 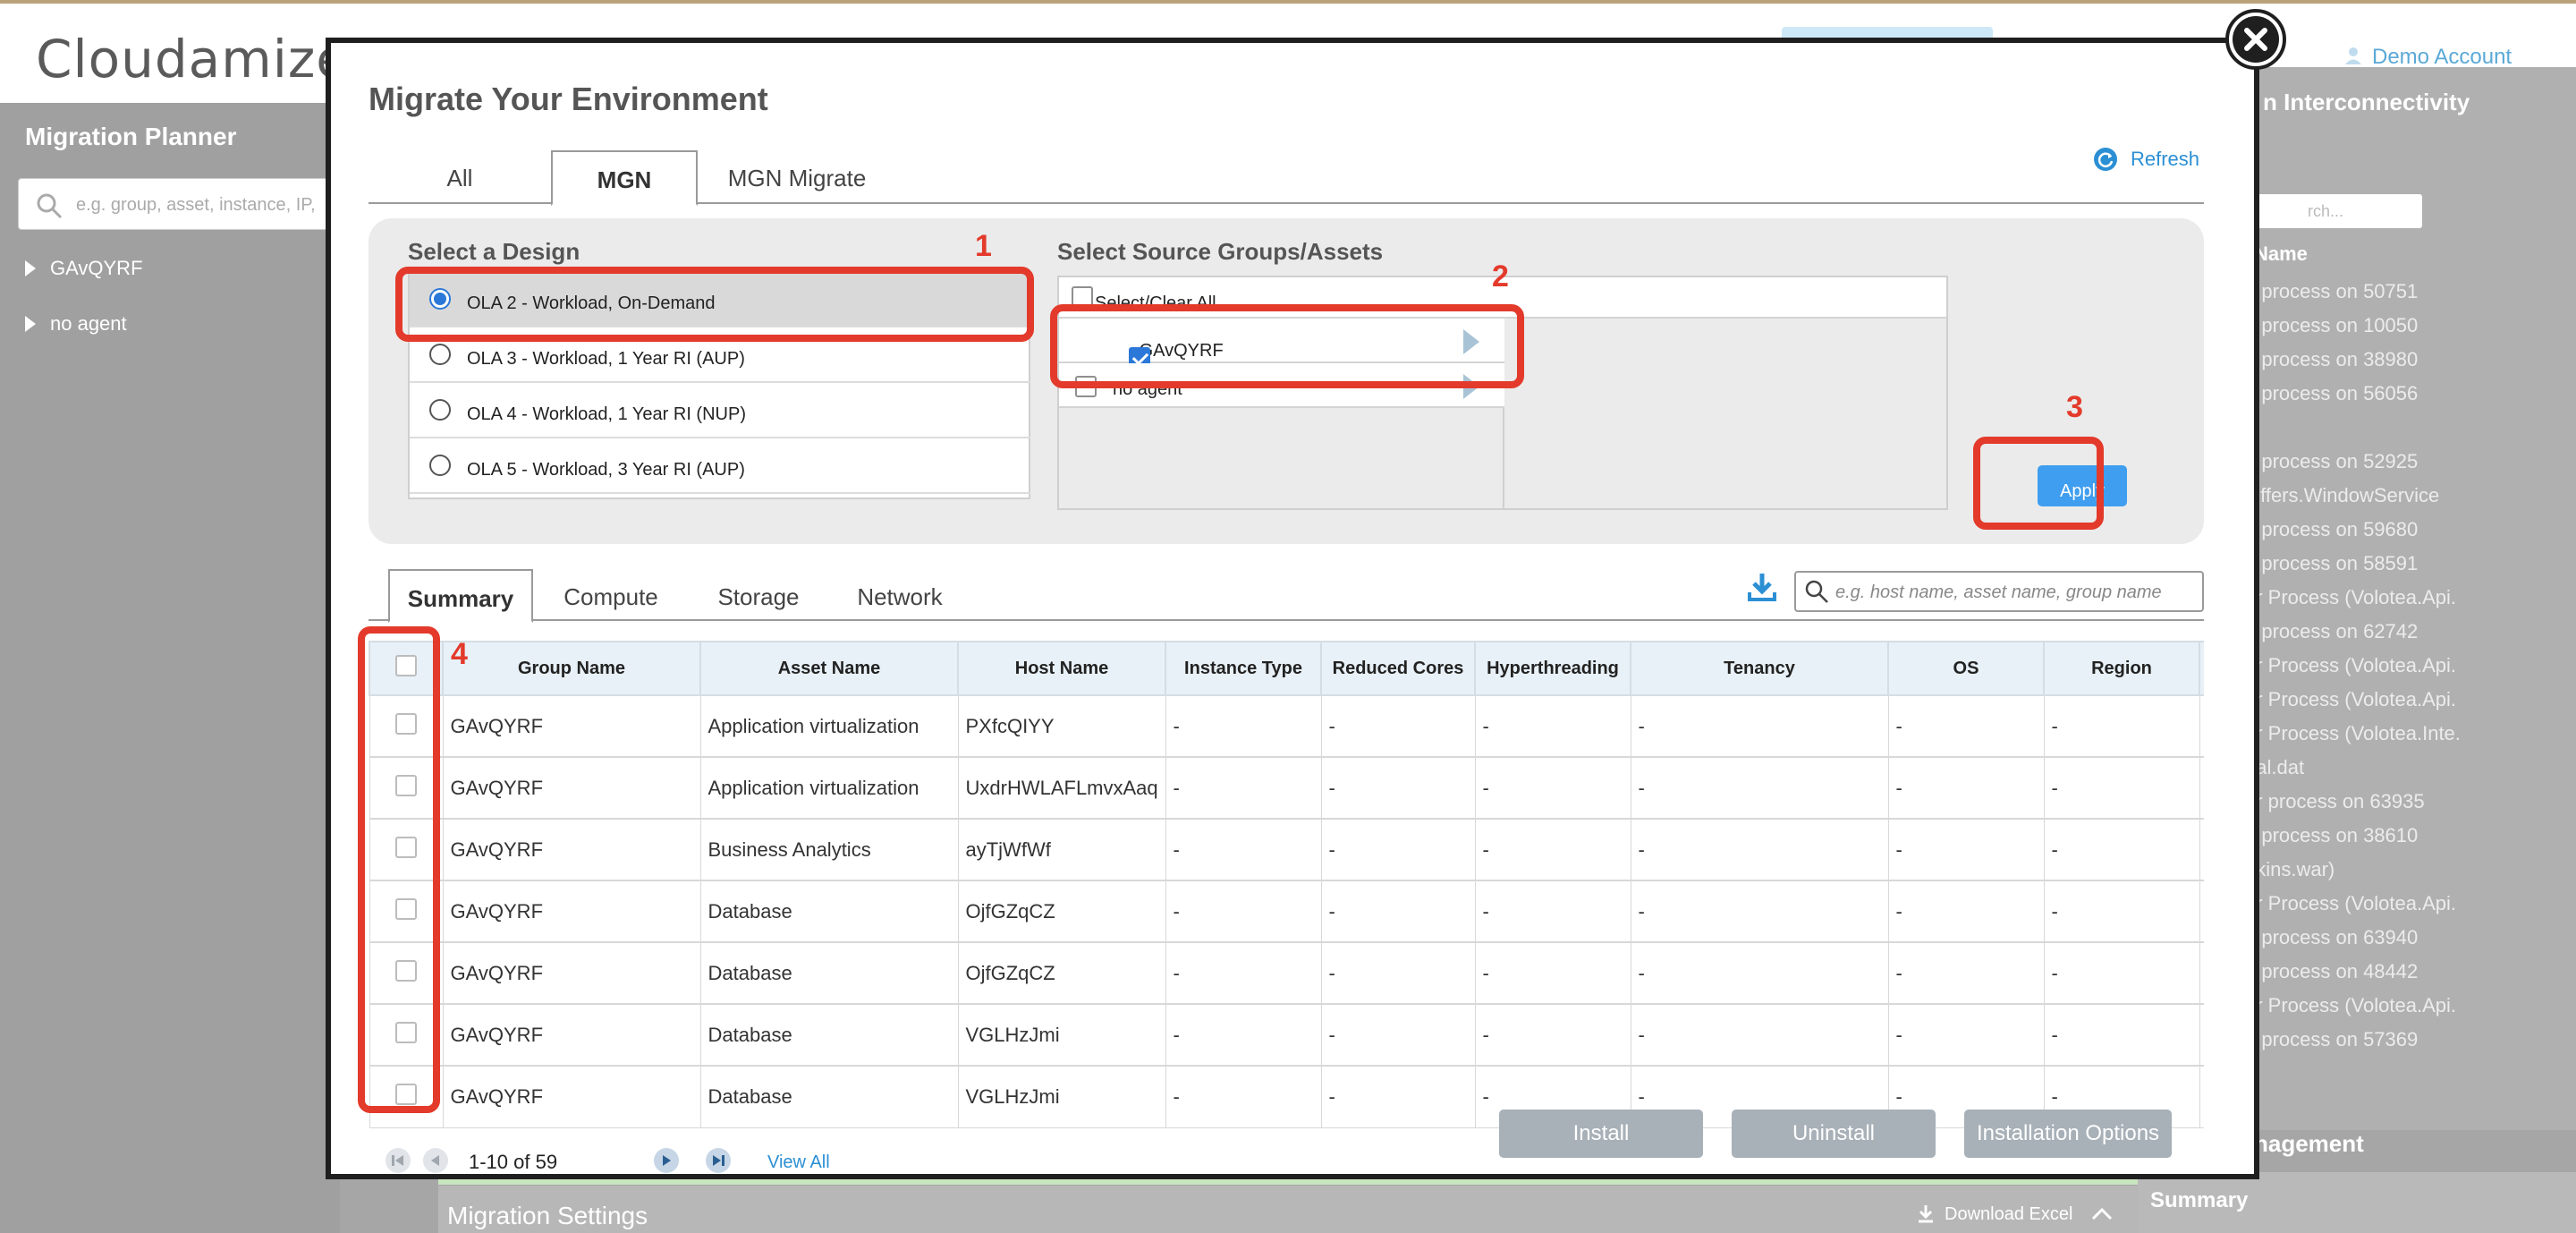 What do you see at coordinates (571, 668) in the screenshot?
I see `column-header-group-name: Group Name` at bounding box center [571, 668].